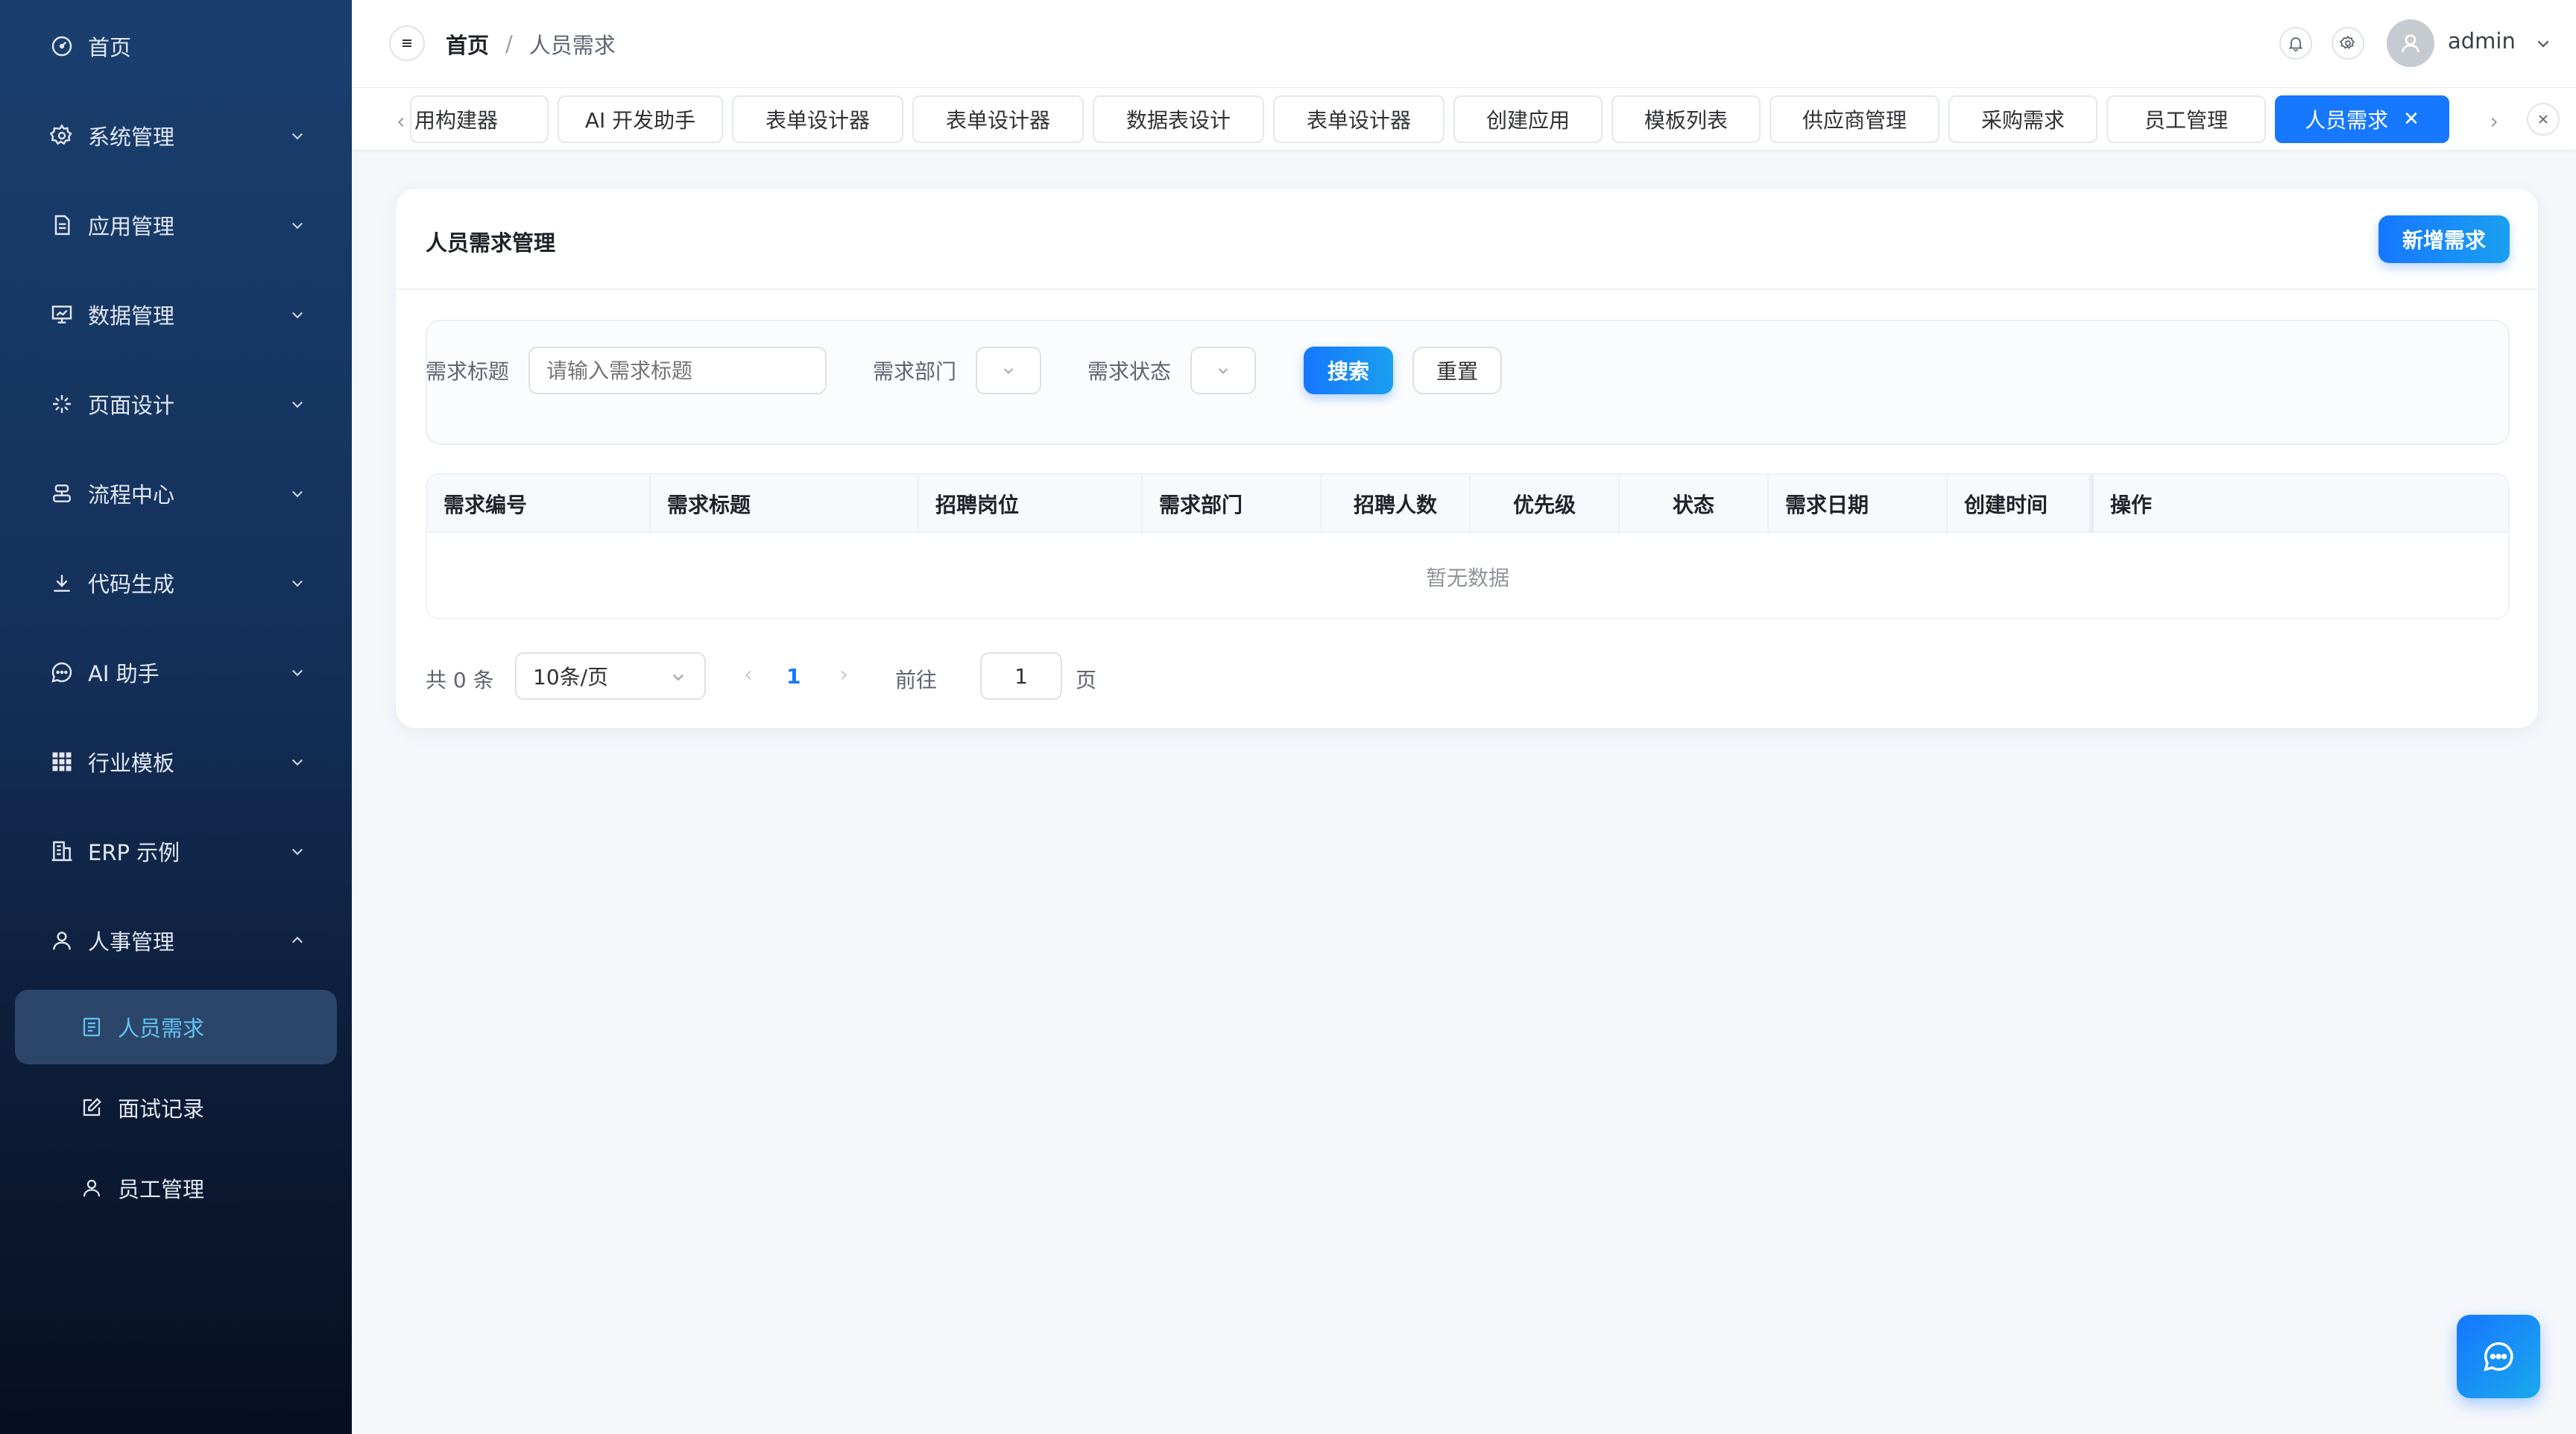 The image size is (2576, 1434). I want to click on sidebar-item-label: 人事管理, so click(131, 942).